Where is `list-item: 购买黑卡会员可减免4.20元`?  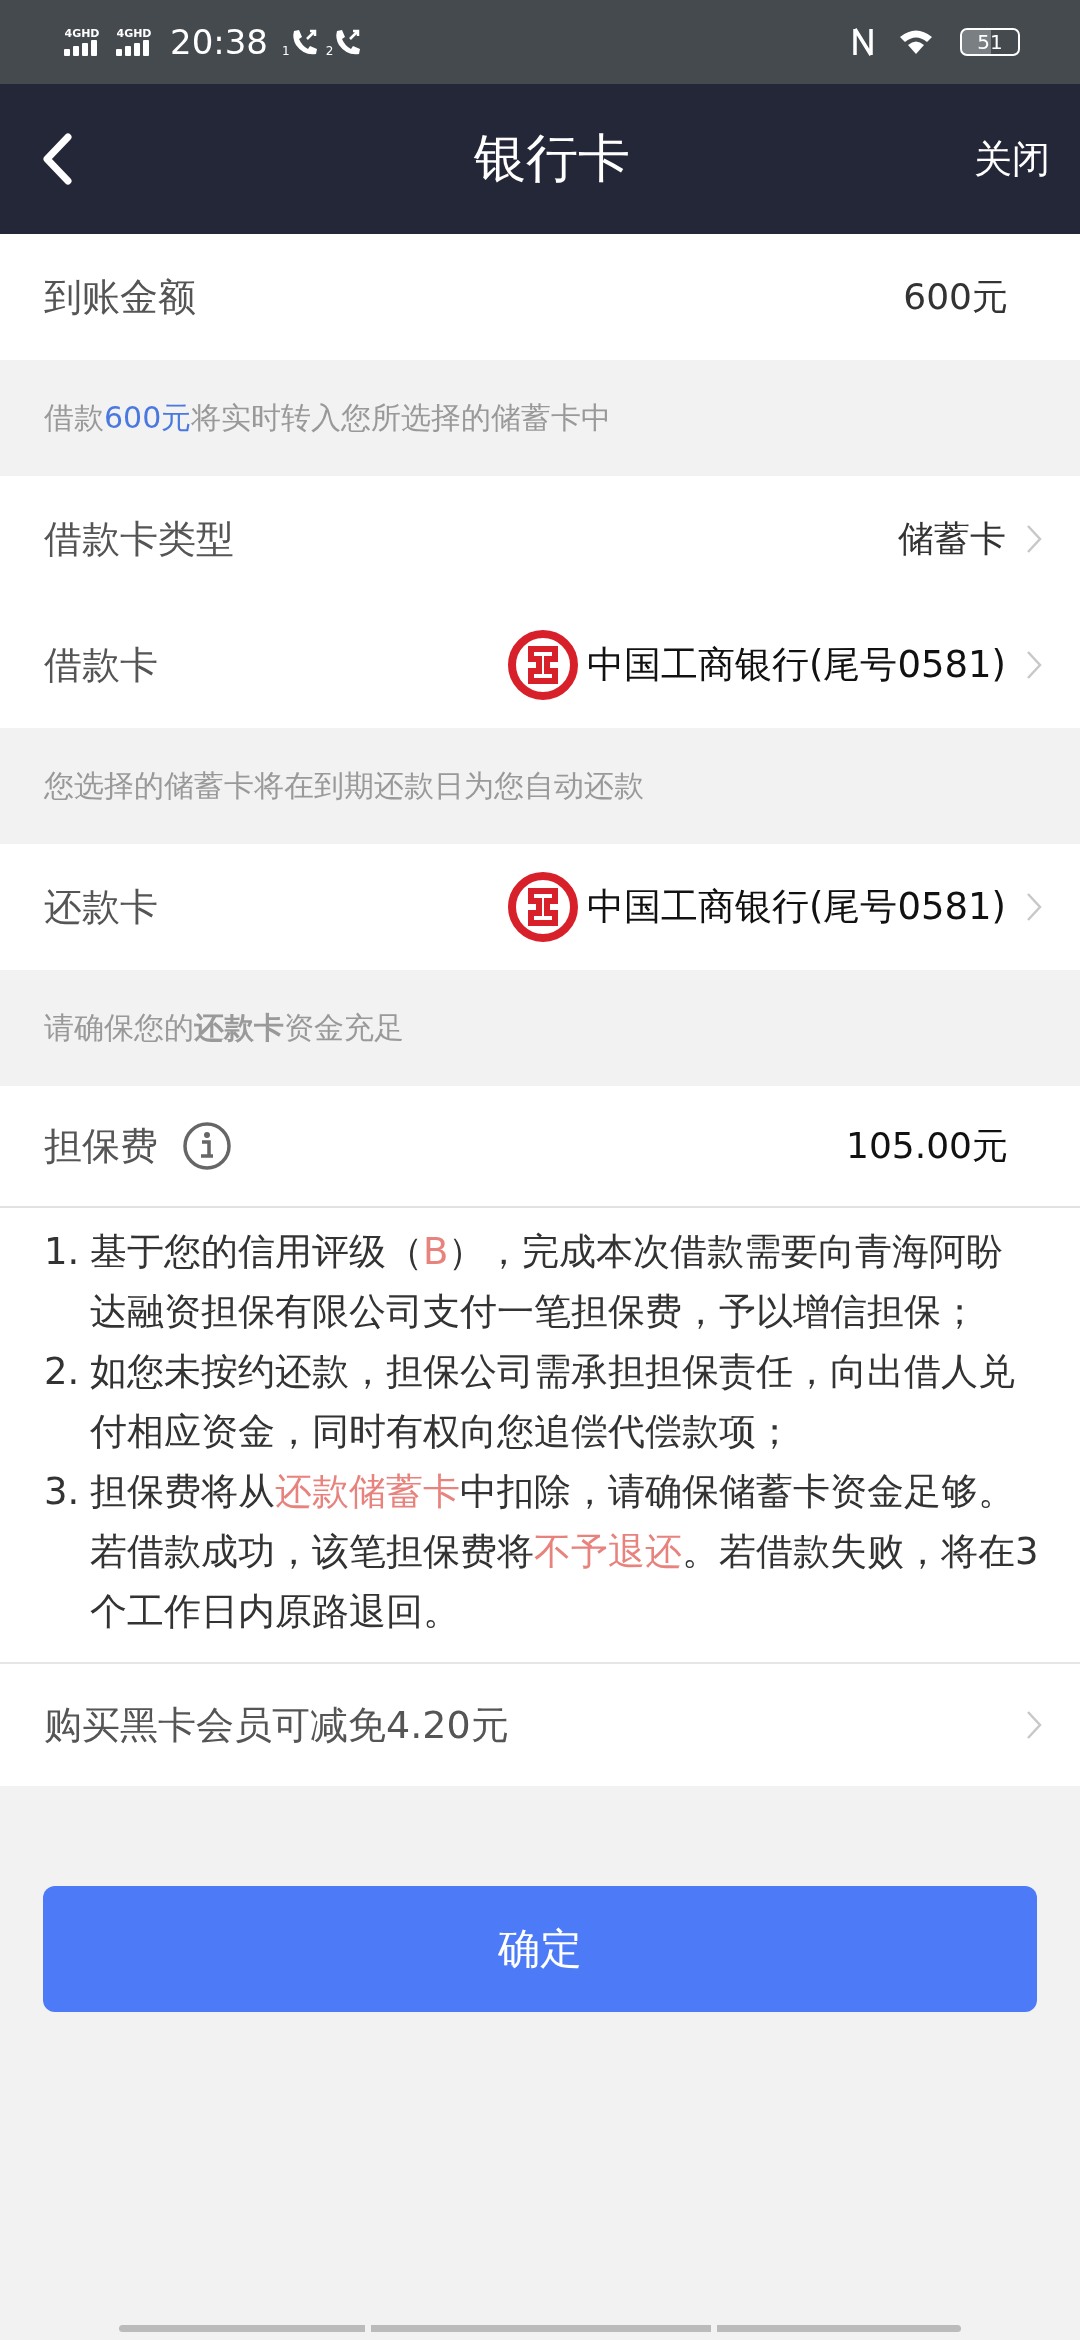
list-item: 购买黑卡会员可减免4.20元 is located at coordinates (540, 1725).